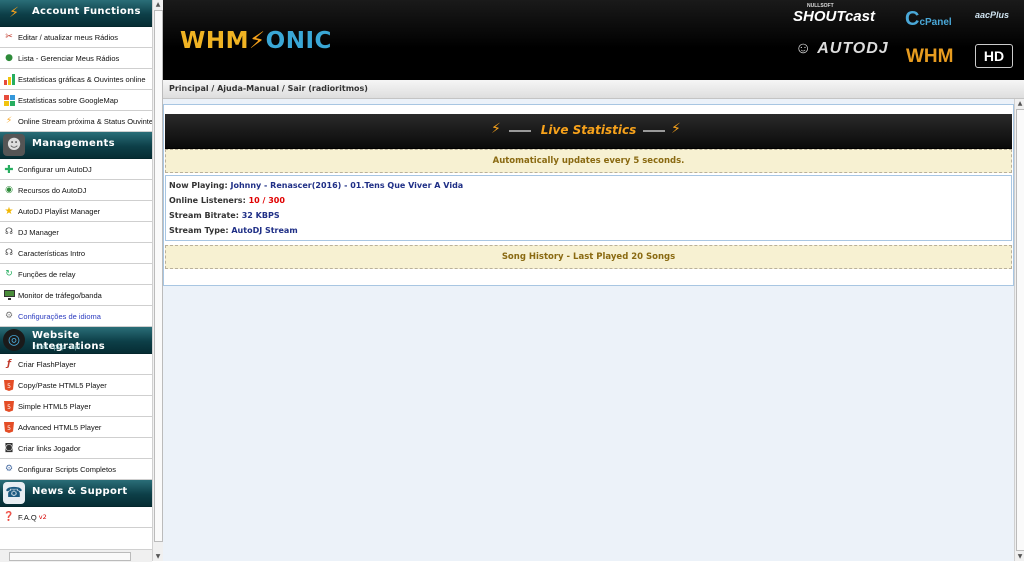  I want to click on sidebar-item-player-links: ◙ Criar links Jogador, so click(76, 448).